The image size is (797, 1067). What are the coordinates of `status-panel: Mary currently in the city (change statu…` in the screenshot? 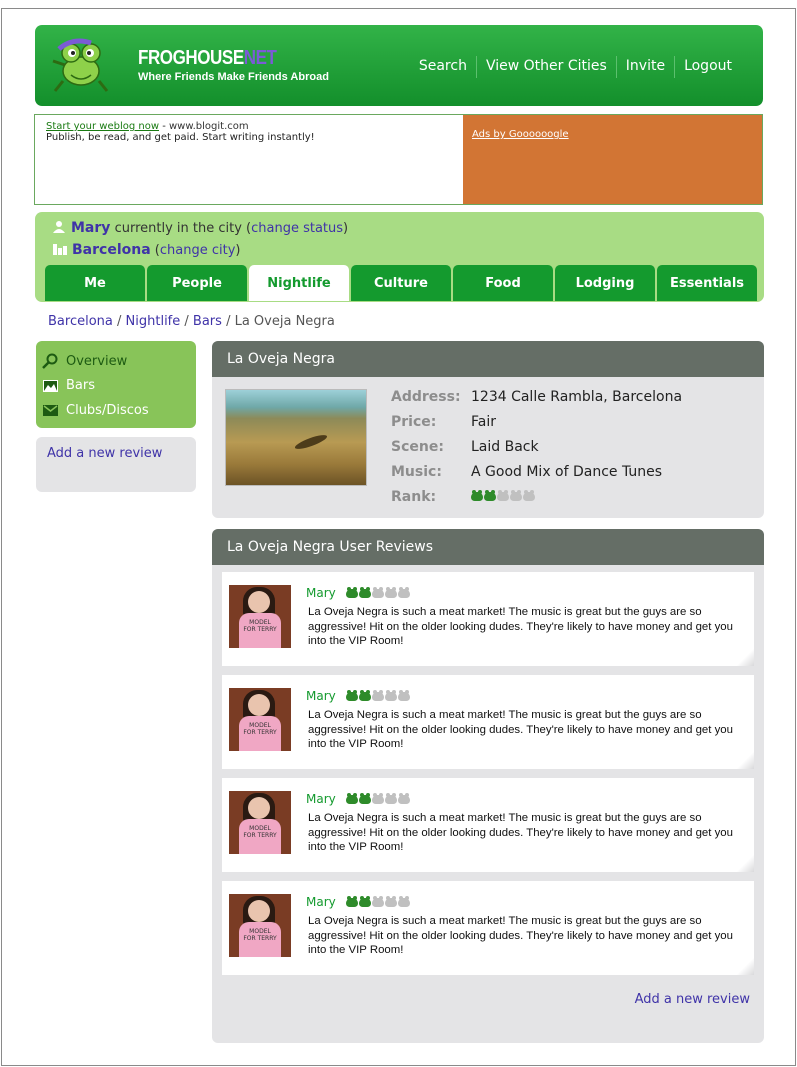 It's located at (399, 257).